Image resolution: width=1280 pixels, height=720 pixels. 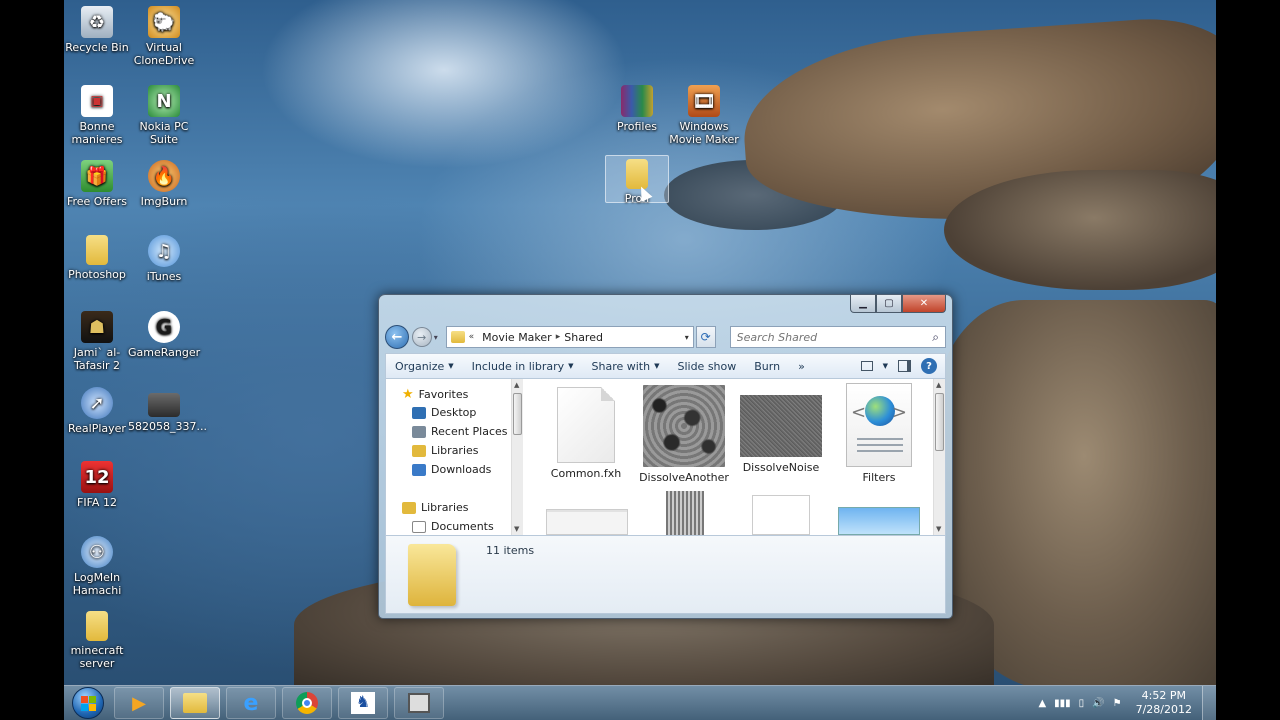 I want to click on recent-pages-dropdown: ▾, so click(x=438, y=337).